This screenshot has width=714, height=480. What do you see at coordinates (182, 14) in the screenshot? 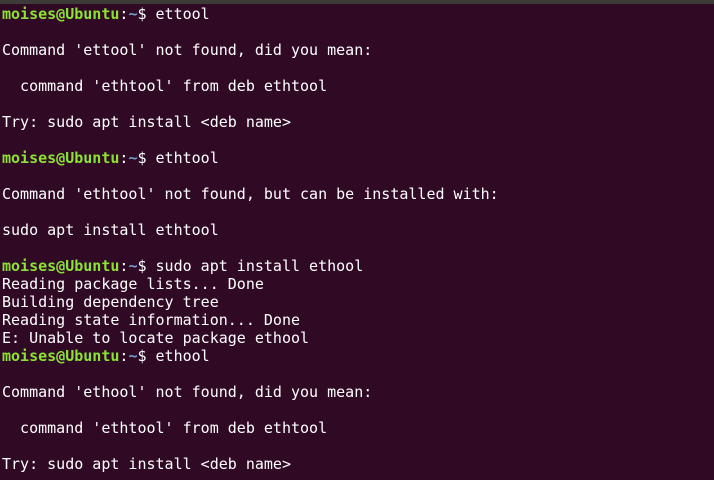
I see `command-text: ettool` at bounding box center [182, 14].